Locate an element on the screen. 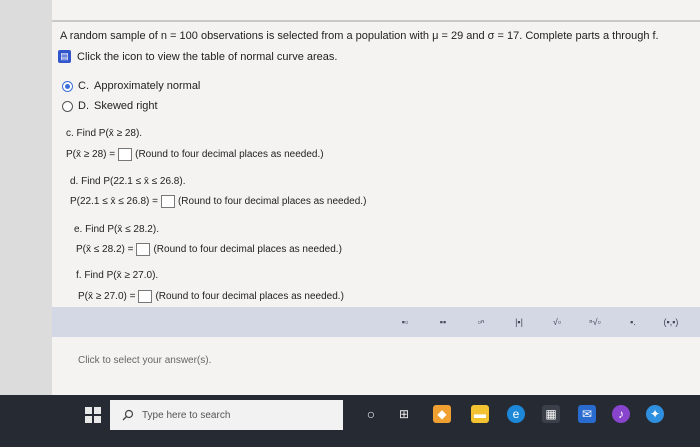 The width and height of the screenshot is (700, 447). settings-app-icon: ✦ is located at coordinates (655, 414).